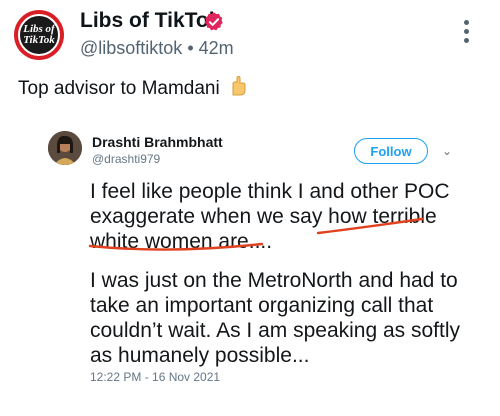 The image size is (500, 416). What do you see at coordinates (216, 48) in the screenshot?
I see `post-time: 42m` at bounding box center [216, 48].